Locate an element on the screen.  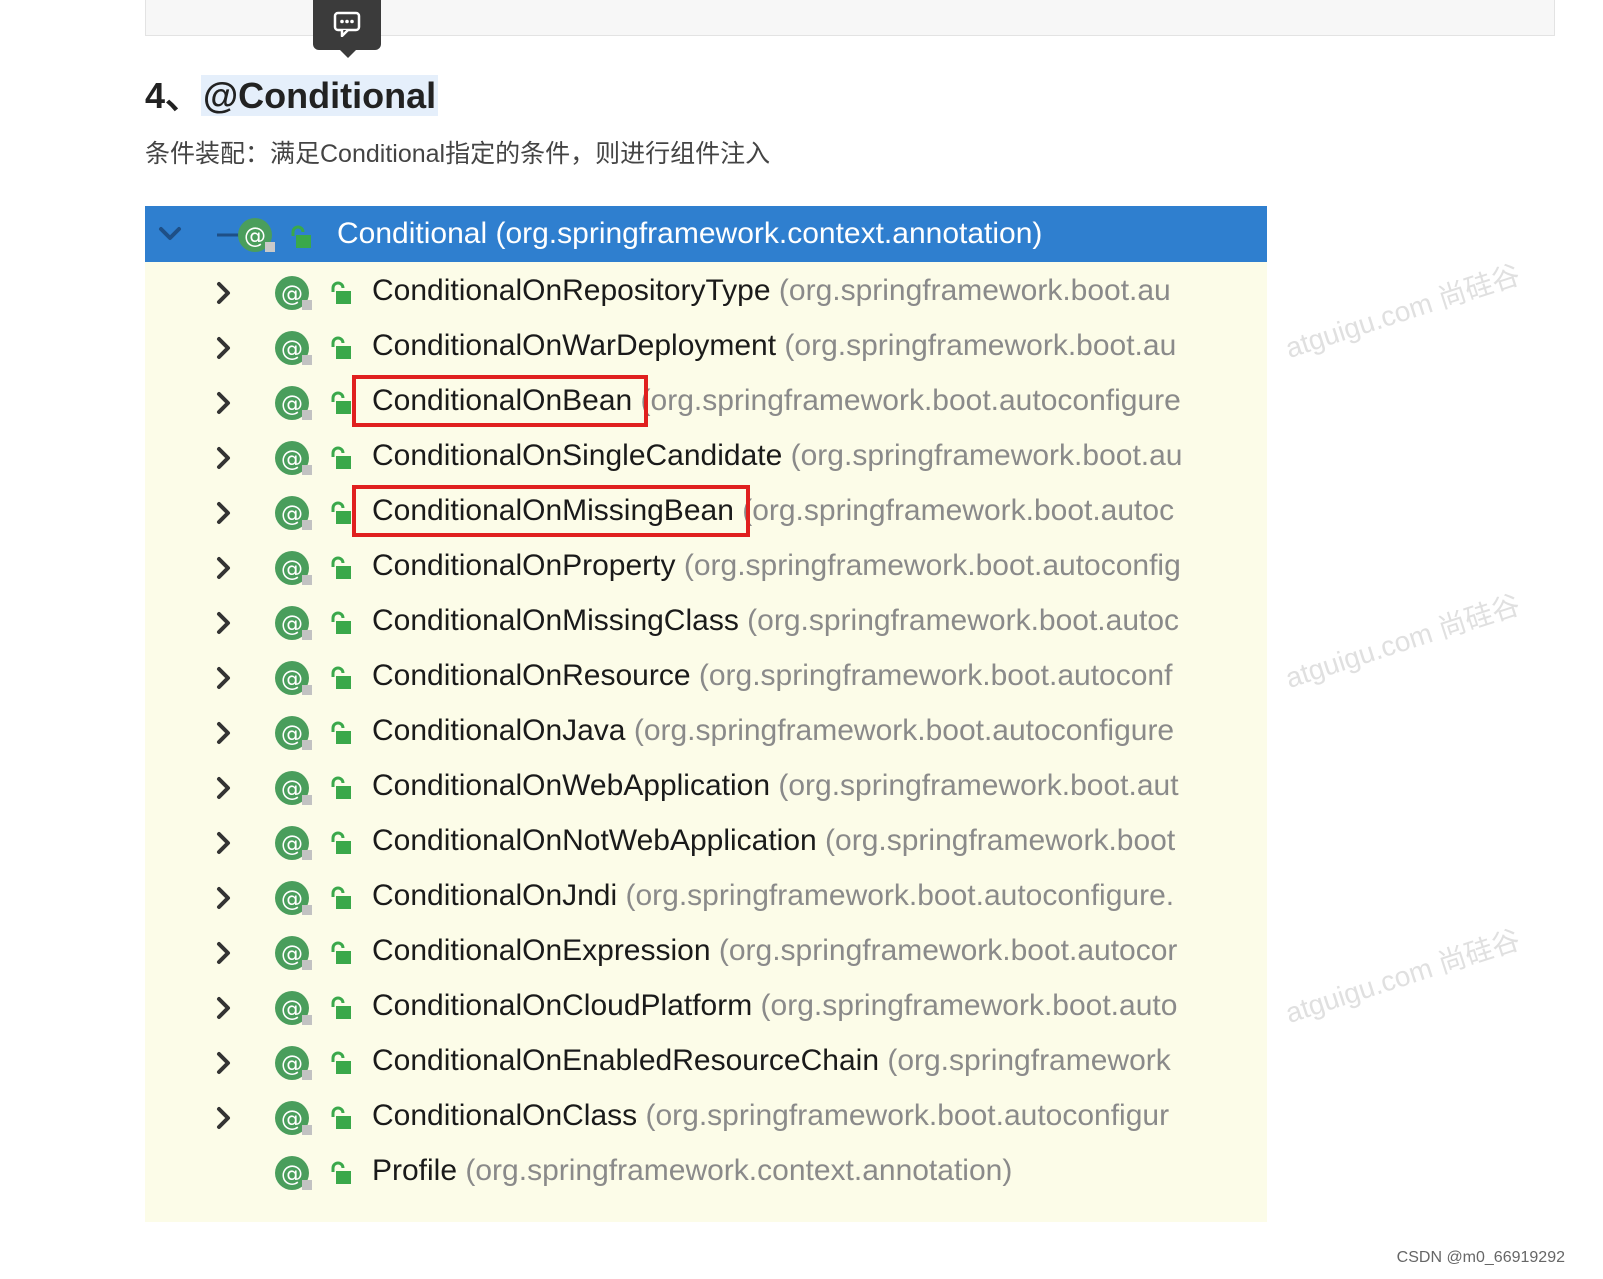
annotation-name: ConditionalOnJndi is located at coordinates (495, 895).